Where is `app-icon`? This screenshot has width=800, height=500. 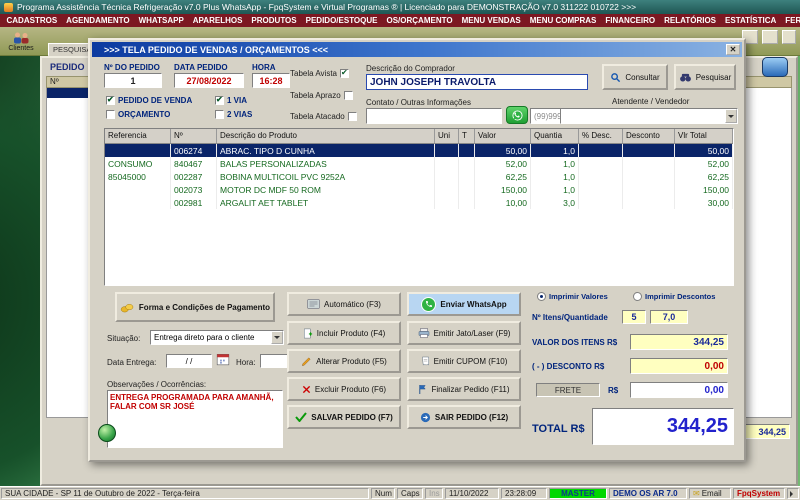
app-icon is located at coordinates (8, 7).